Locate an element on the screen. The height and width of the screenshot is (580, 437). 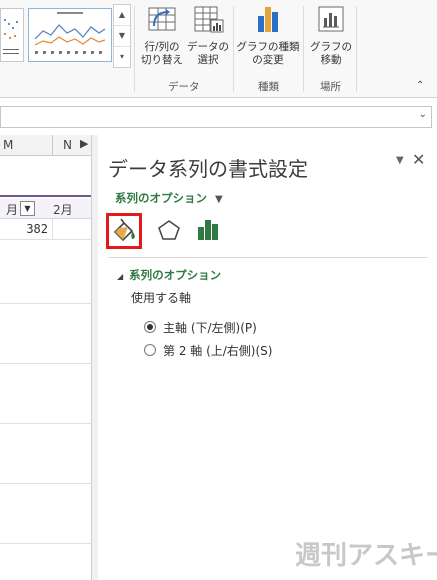
radio-selected-icon is located at coordinates (150, 327).